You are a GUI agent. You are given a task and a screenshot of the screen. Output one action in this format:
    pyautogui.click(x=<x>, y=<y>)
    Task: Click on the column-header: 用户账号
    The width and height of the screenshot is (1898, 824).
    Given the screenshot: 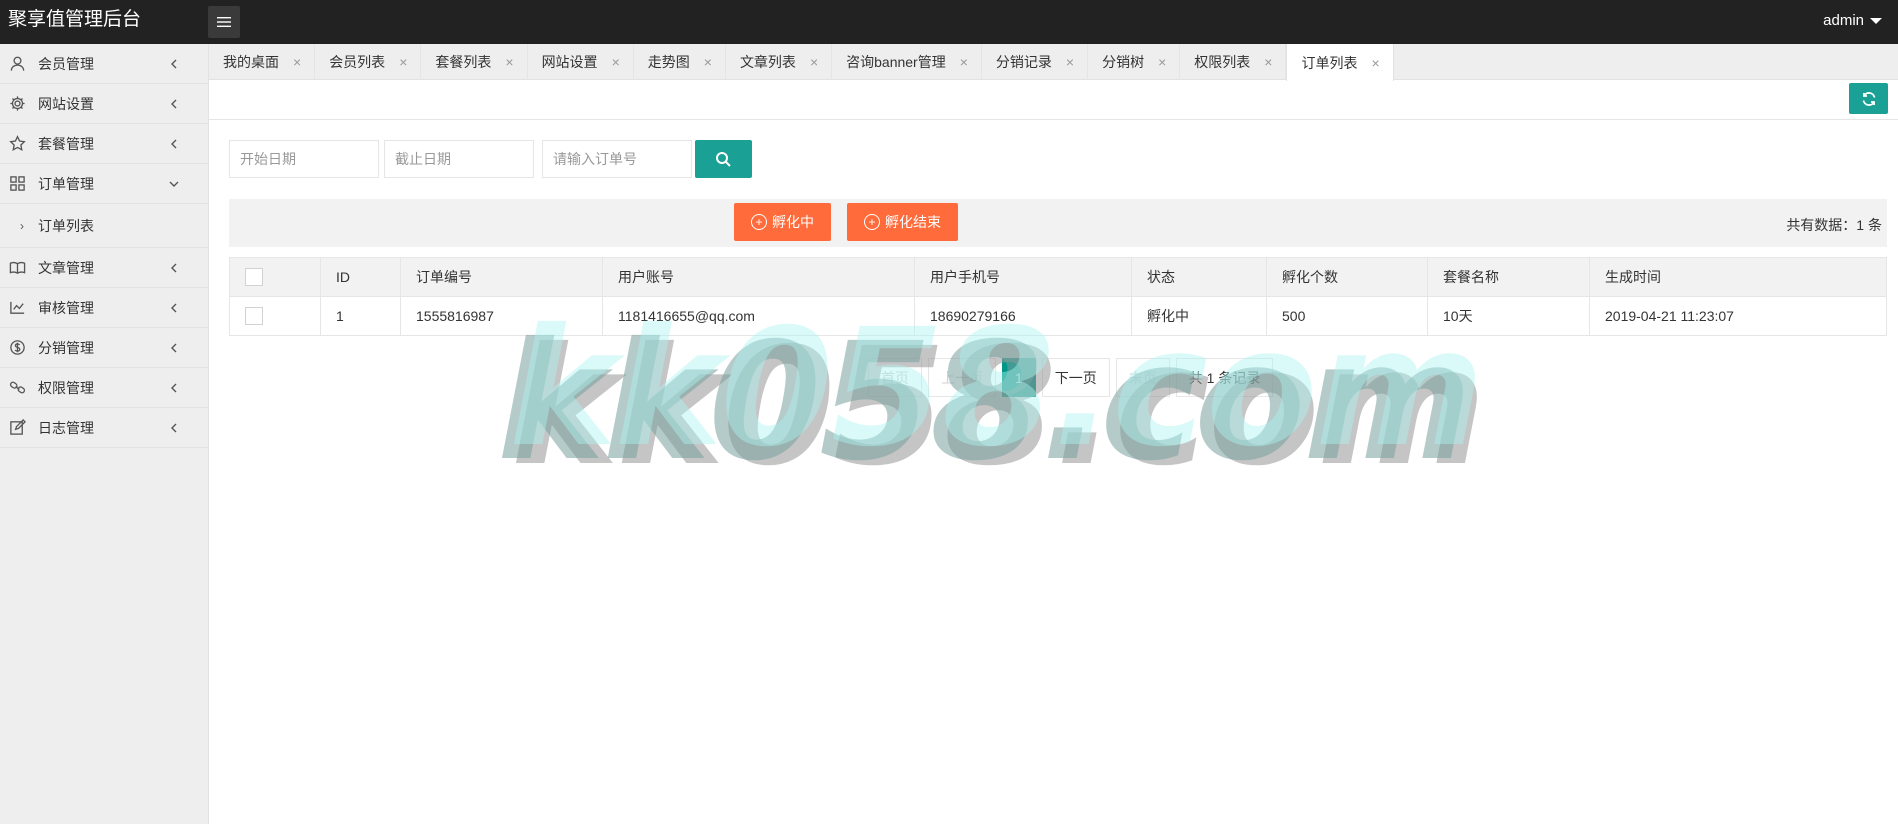 What is the action you would take?
    pyautogui.click(x=758, y=277)
    